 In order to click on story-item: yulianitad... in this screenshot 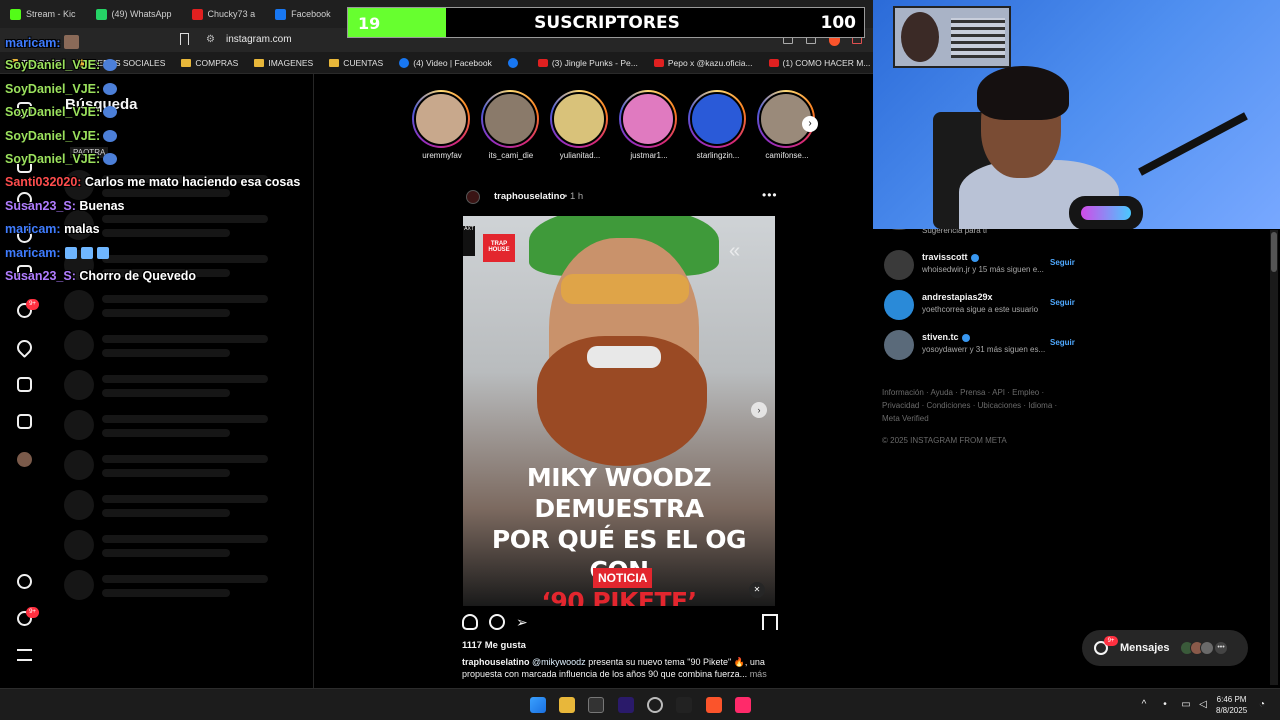, I will do `click(580, 125)`.